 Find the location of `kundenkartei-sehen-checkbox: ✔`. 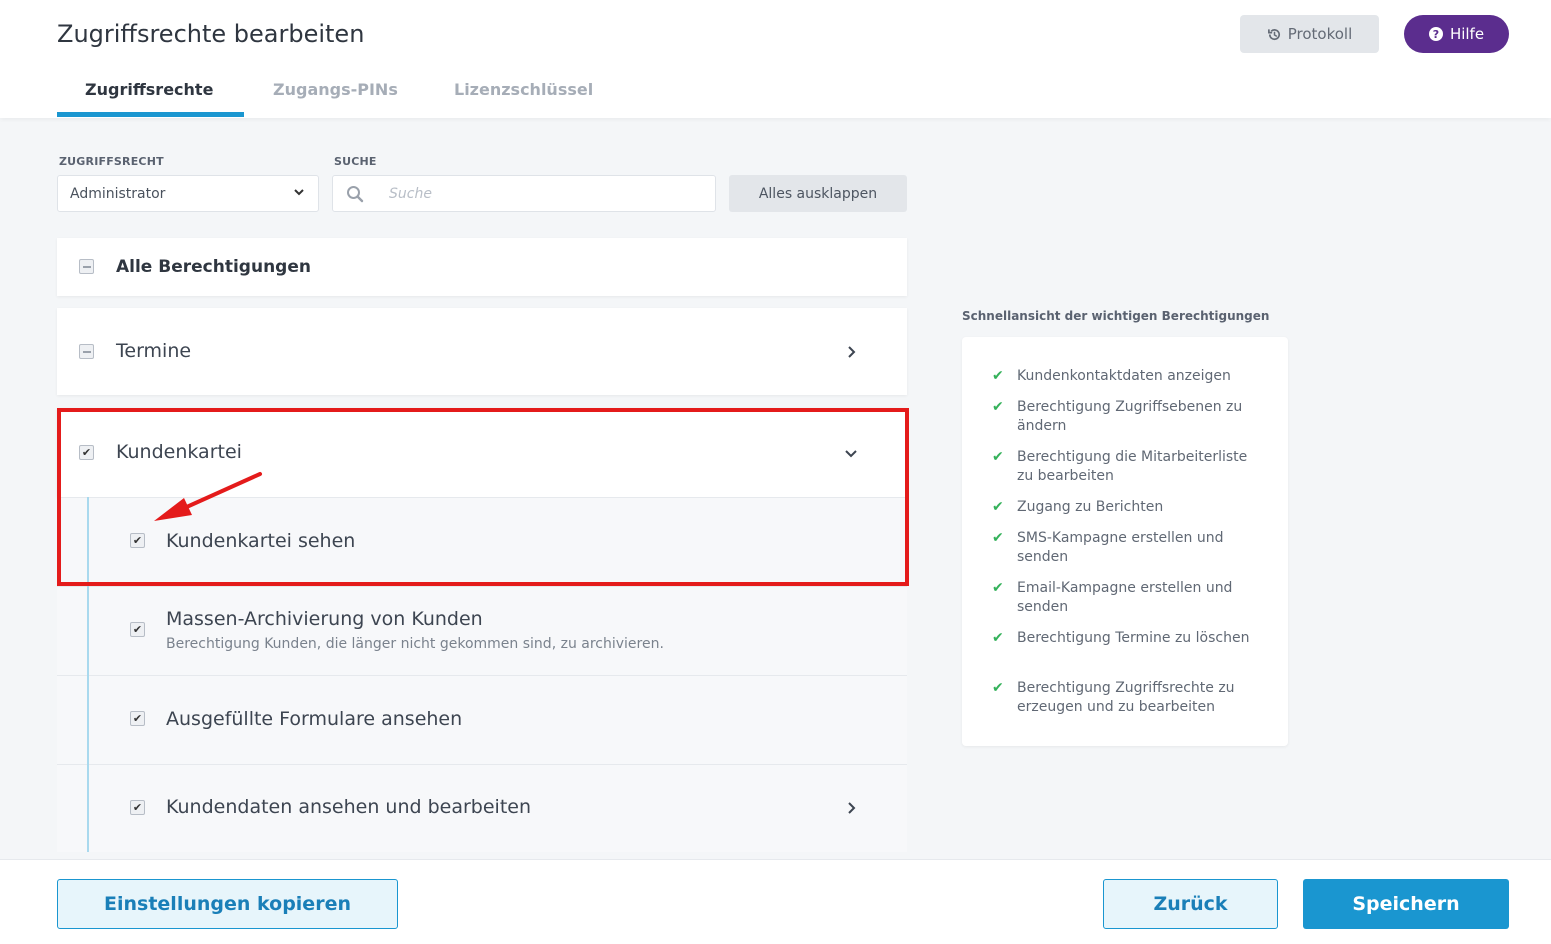

kundenkartei-sehen-checkbox: ✔ is located at coordinates (137, 540).